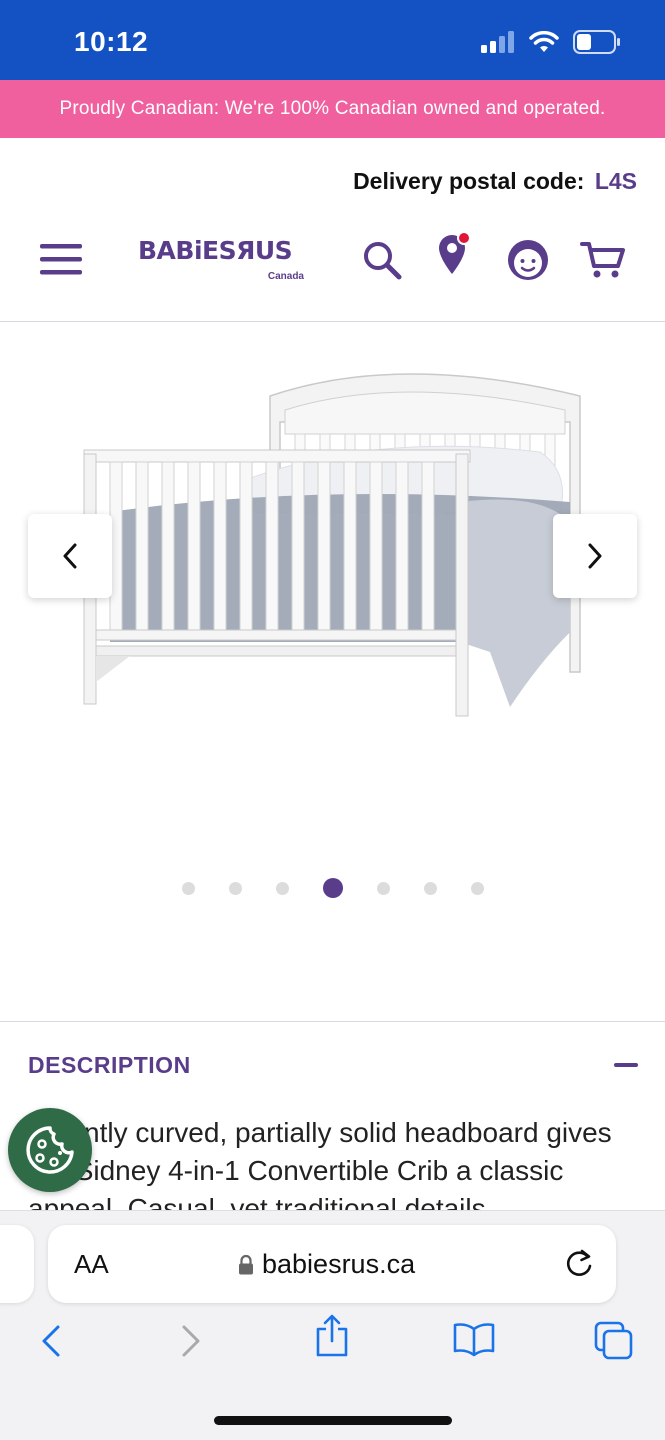 Image resolution: width=665 pixels, height=1440 pixels. I want to click on url-display: babiesrus.ca, so click(326, 1264).